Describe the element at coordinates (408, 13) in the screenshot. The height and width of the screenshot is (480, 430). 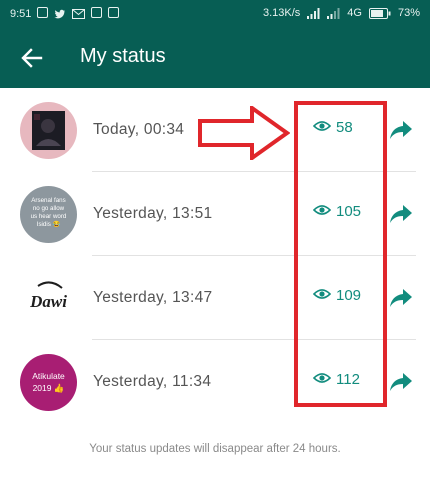
I see `battery-level: 73%` at that location.